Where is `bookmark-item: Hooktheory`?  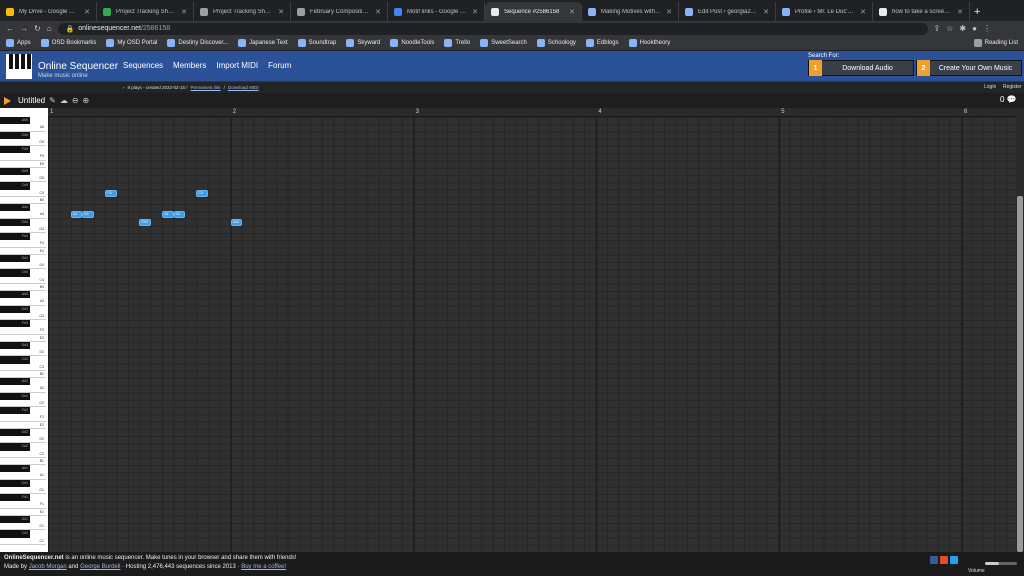
bookmark-item: Hooktheory is located at coordinates (649, 43).